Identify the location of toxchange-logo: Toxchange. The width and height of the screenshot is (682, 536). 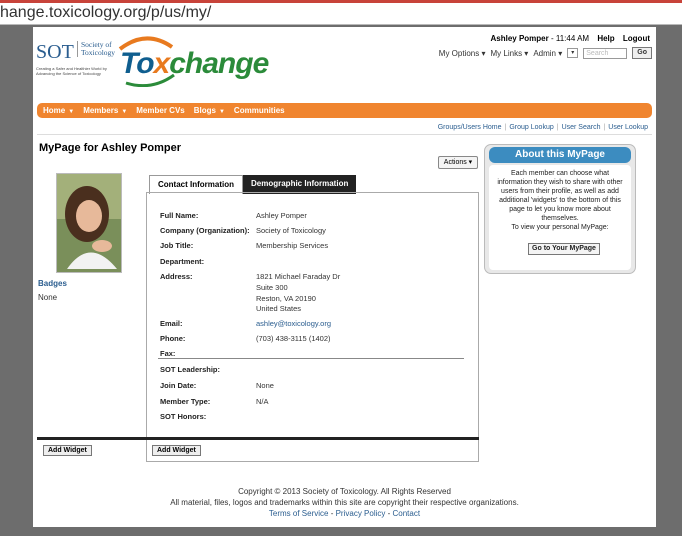
(192, 61).